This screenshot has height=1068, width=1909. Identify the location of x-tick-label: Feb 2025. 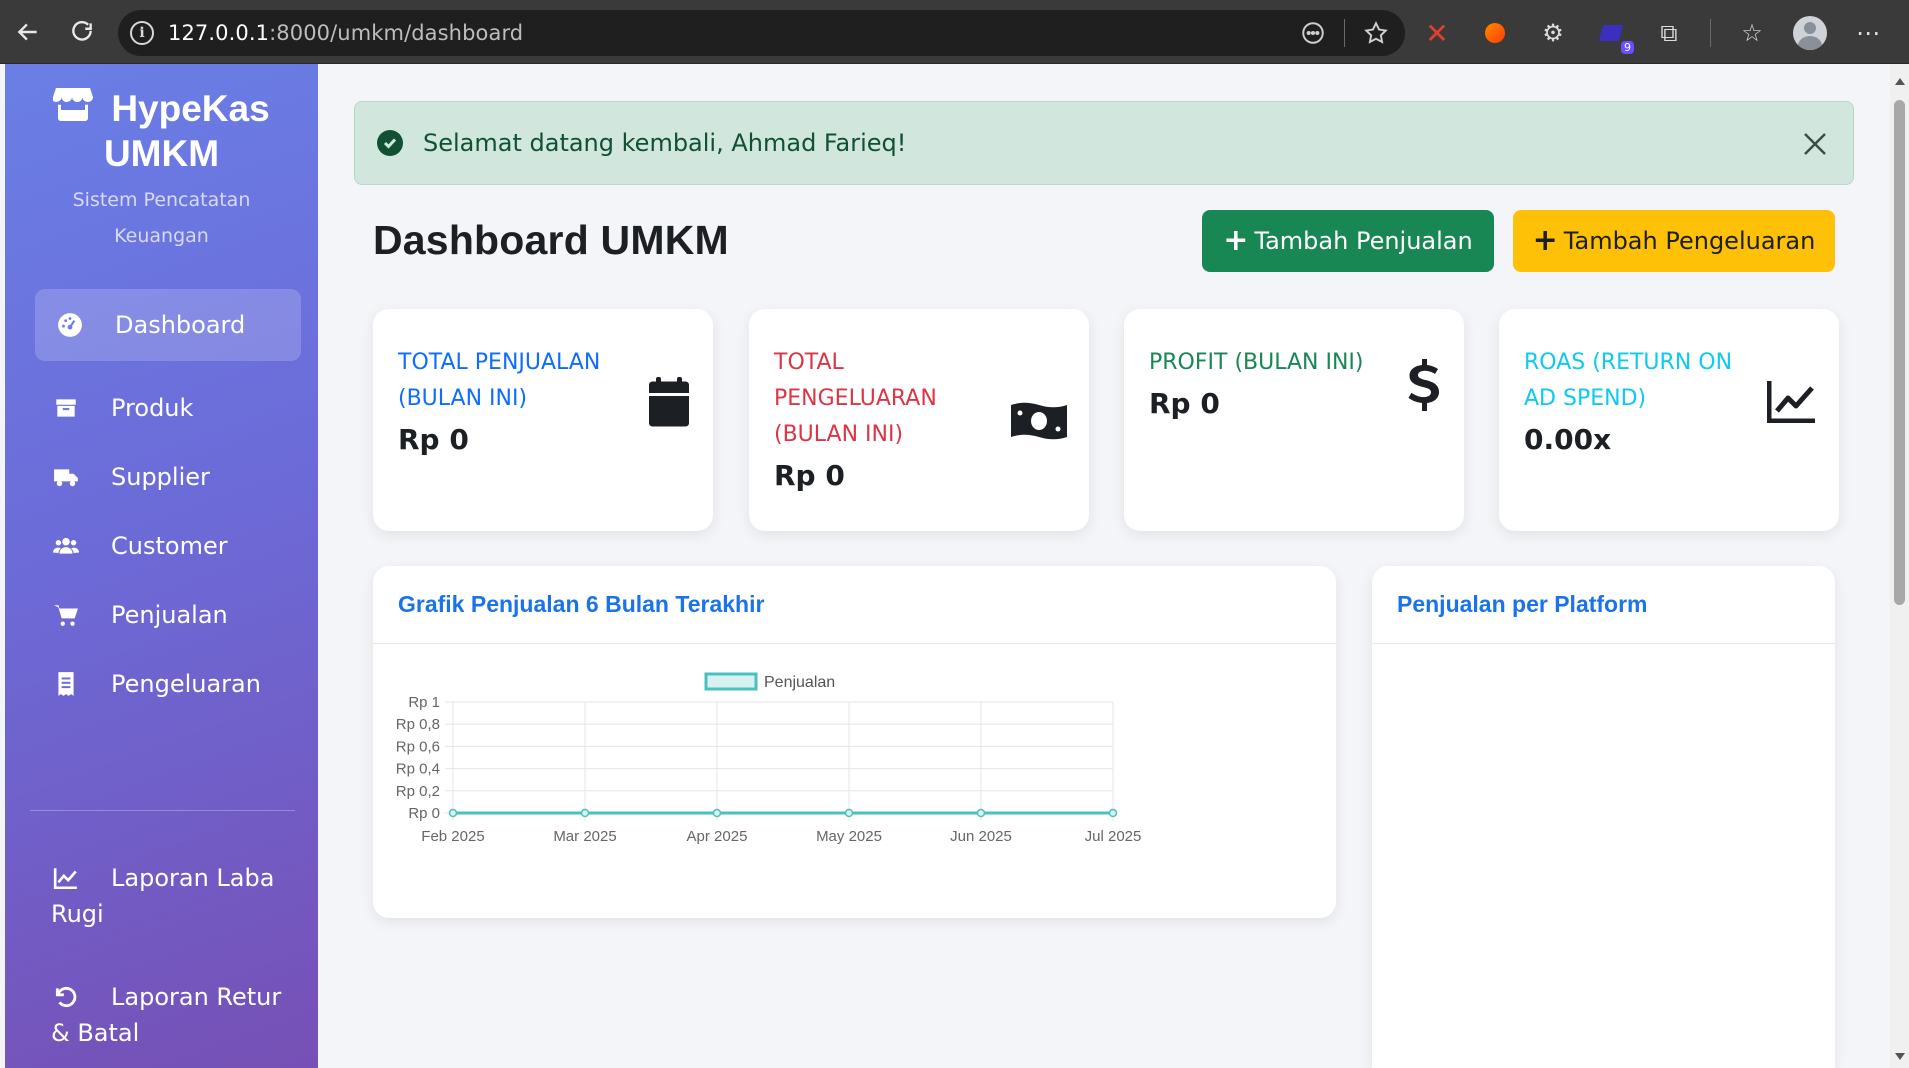
(452, 836).